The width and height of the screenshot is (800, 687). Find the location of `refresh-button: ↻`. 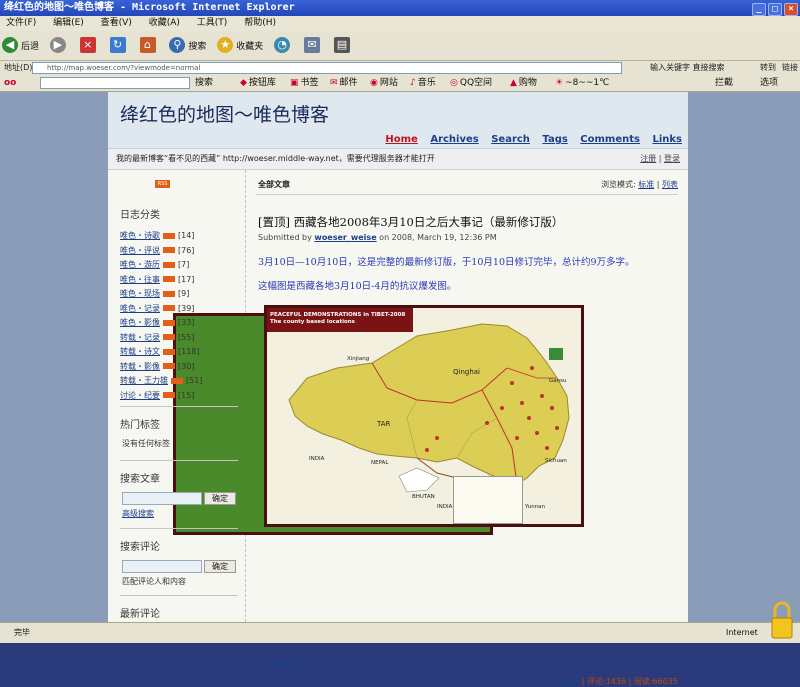

refresh-button: ↻ is located at coordinates (119, 45).